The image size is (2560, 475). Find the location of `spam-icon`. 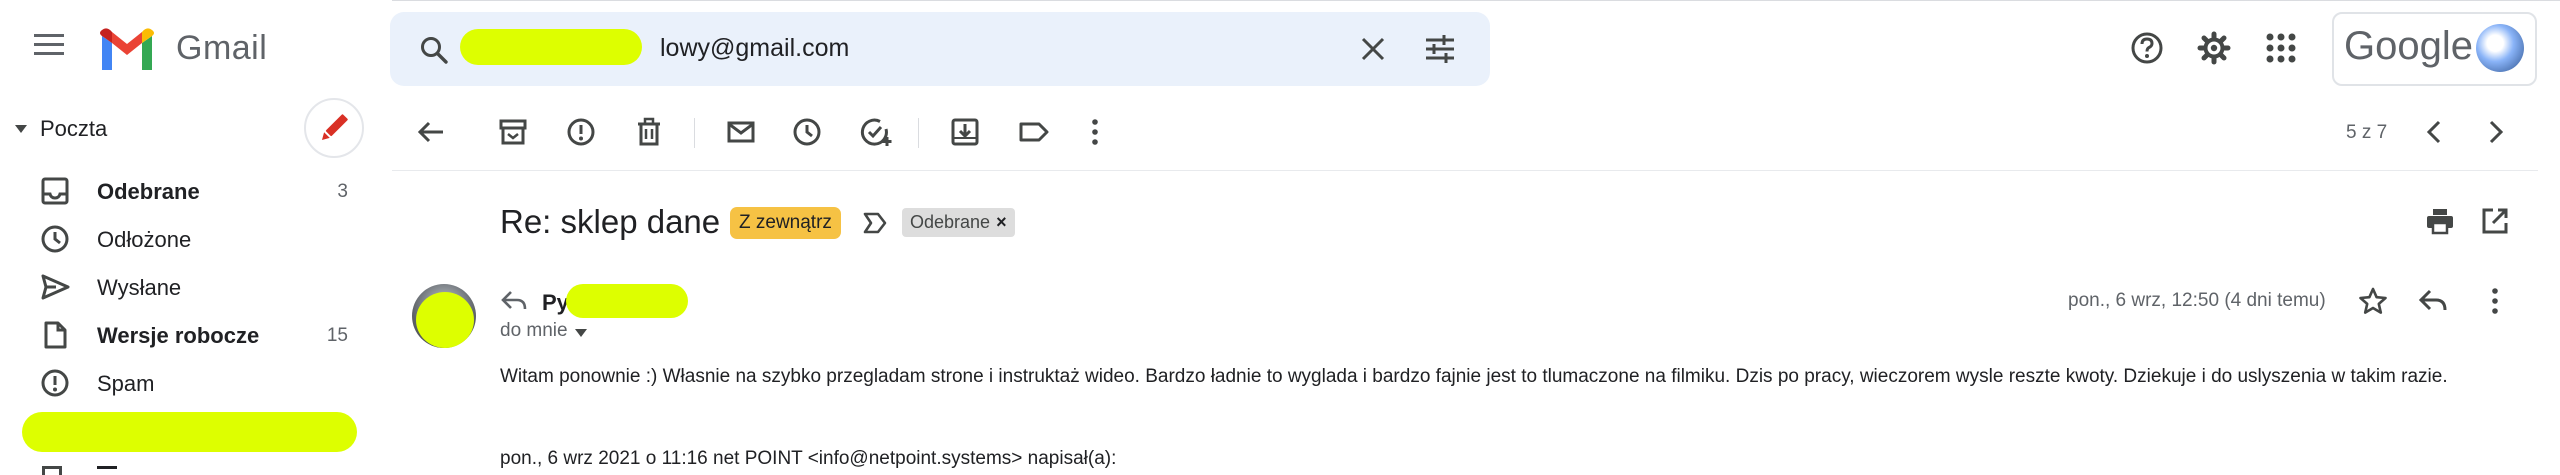

spam-icon is located at coordinates (55, 383).